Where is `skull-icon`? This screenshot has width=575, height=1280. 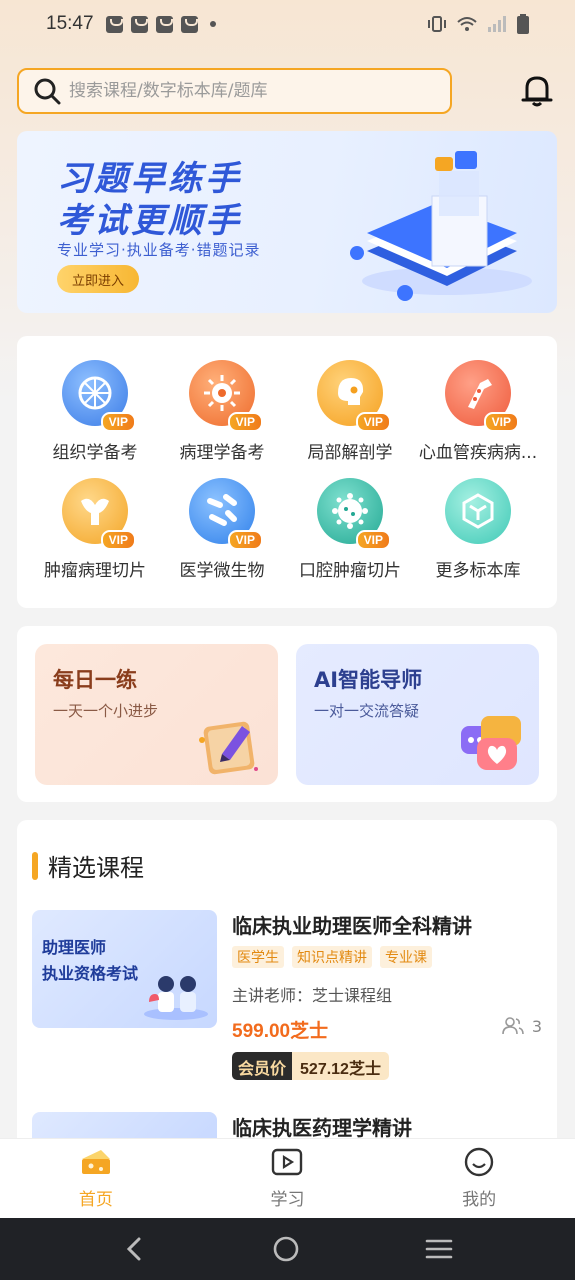 skull-icon is located at coordinates (351, 391).